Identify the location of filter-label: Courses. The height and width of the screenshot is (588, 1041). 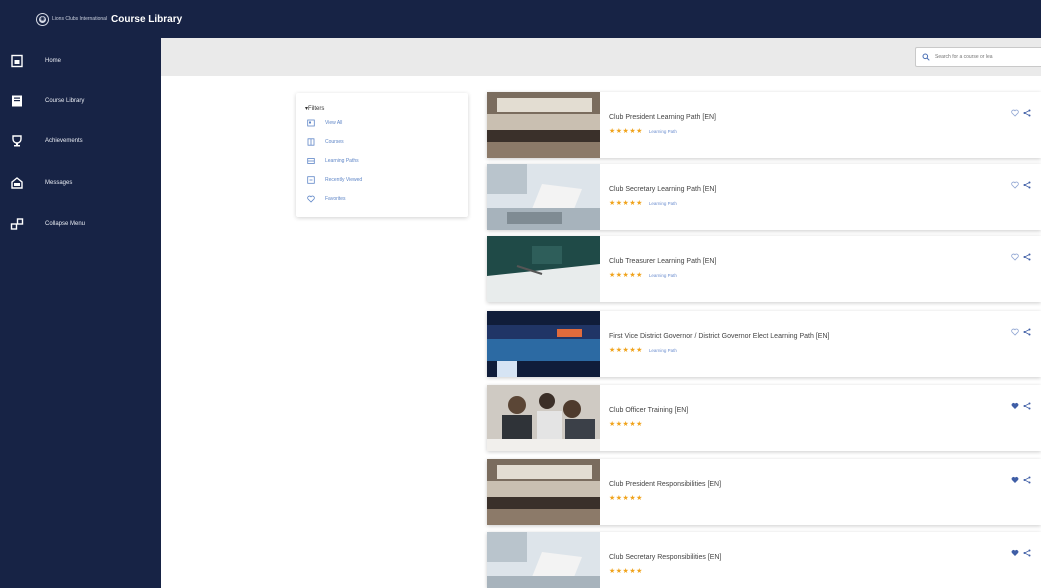
(334, 142).